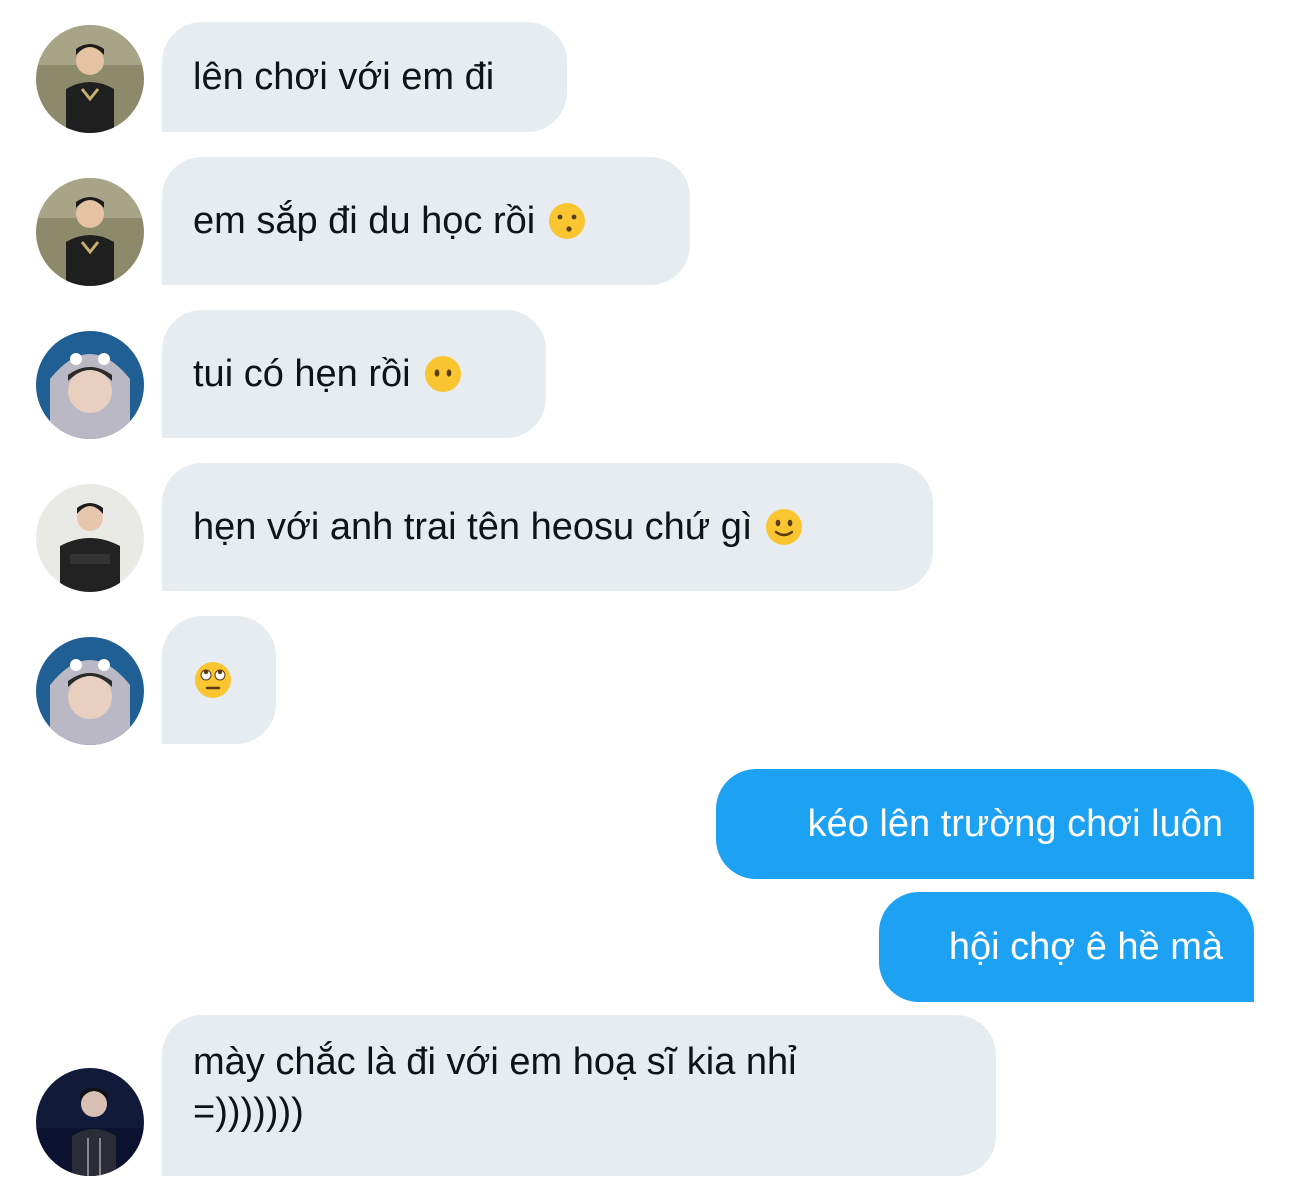 Image resolution: width=1290 pixels, height=1188 pixels. I want to click on message-text: tui có hẹn rồi, so click(302, 374).